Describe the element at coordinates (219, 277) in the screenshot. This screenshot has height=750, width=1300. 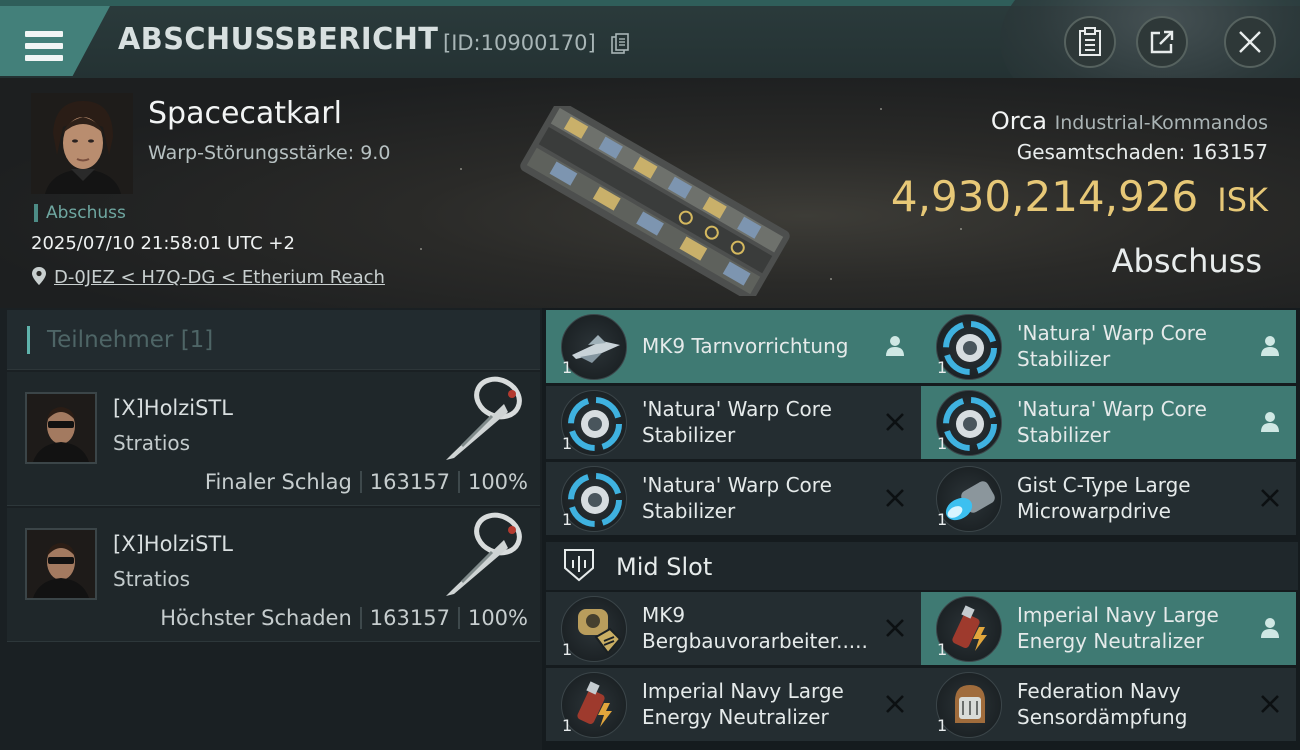
I see `kill-location-link: D-0JEZ < H7Q-DG < Etherium Reach` at that location.